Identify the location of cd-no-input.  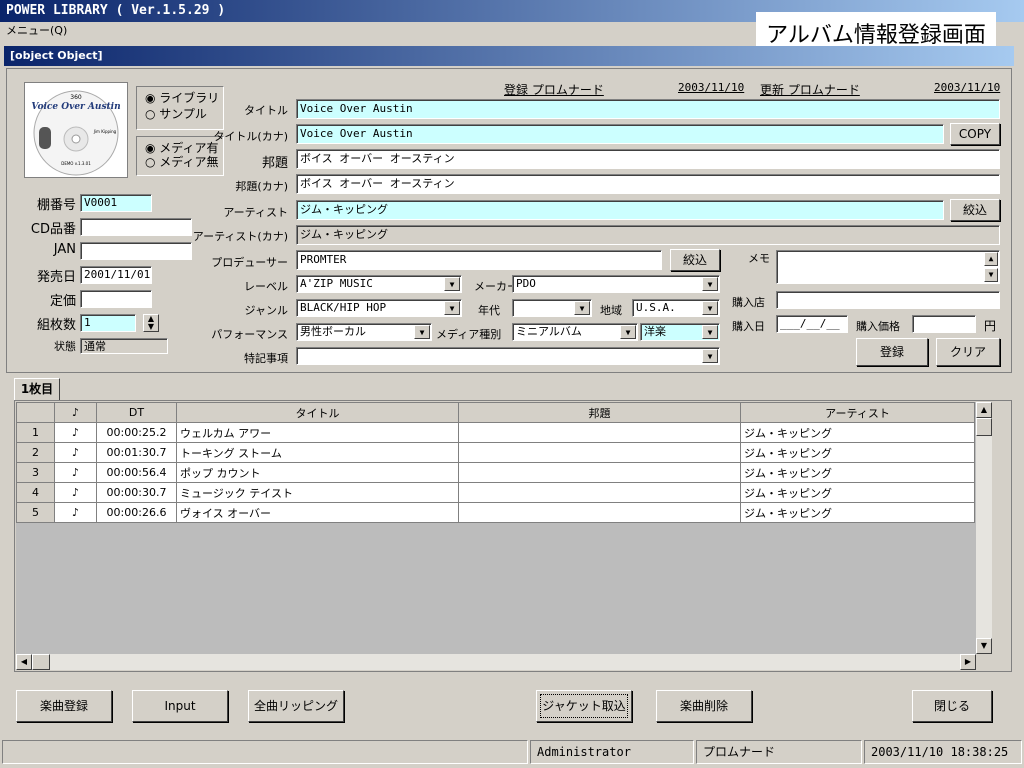
(136, 227).